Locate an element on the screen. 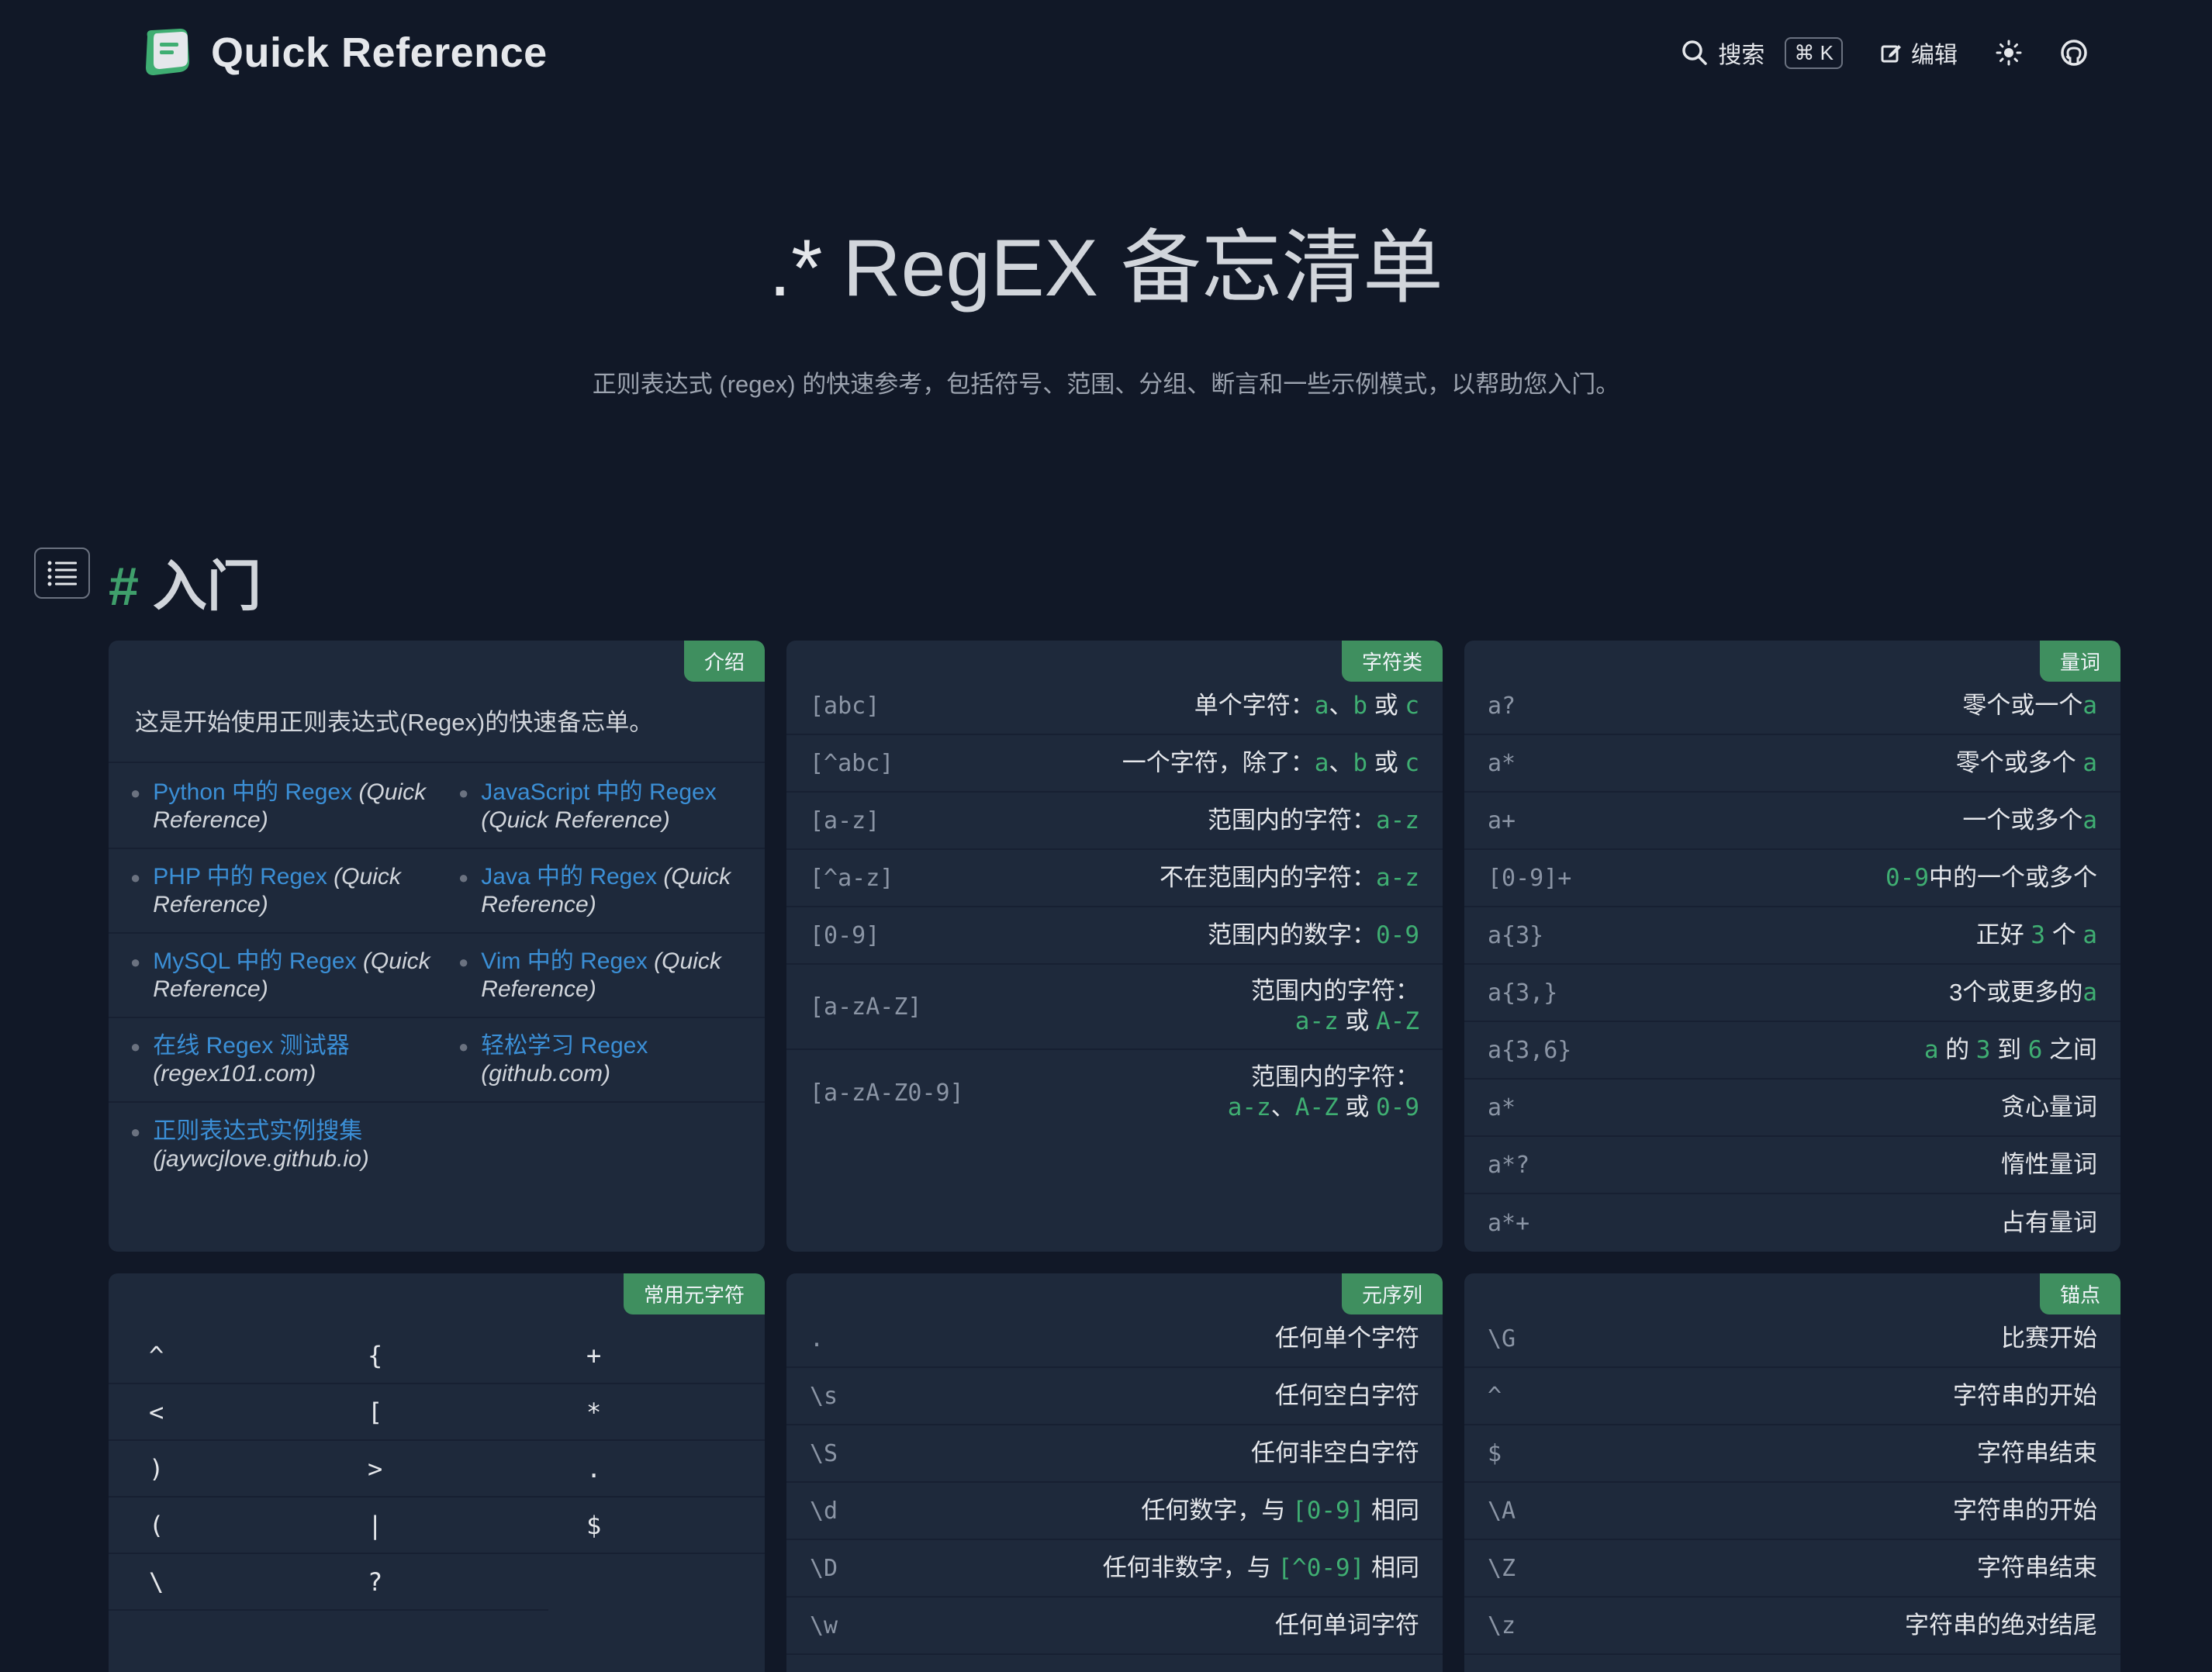 This screenshot has height=1672, width=2212. table-row: \d 任何数字，与 [0-9] 相同 is located at coordinates (1114, 1511).